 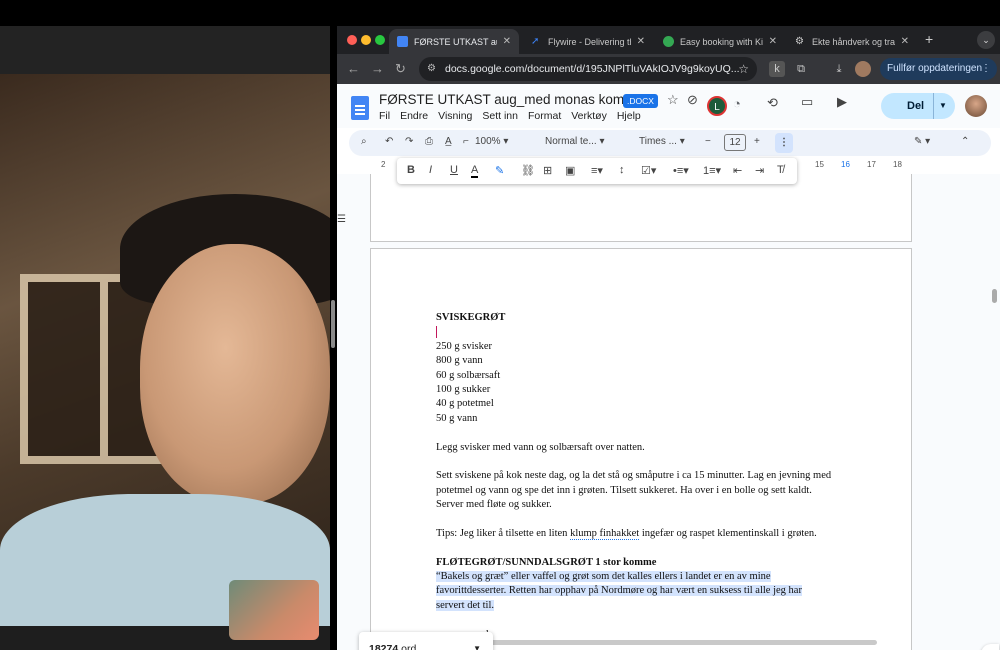 I want to click on print-icon: ⎙, so click(x=429, y=141).